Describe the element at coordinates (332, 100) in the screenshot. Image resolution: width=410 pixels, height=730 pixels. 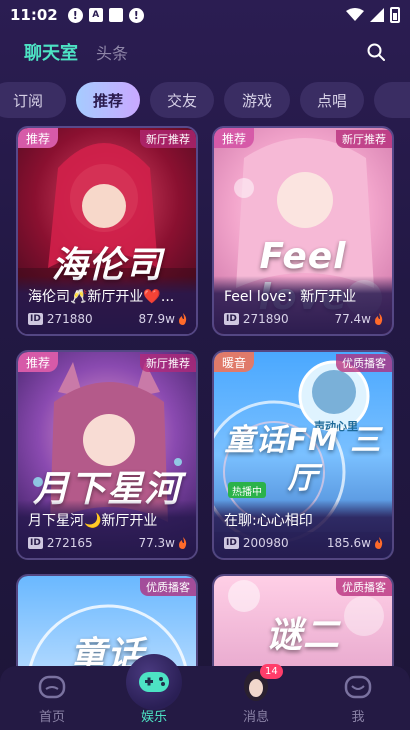
I see `chip-sing: 点唱` at that location.